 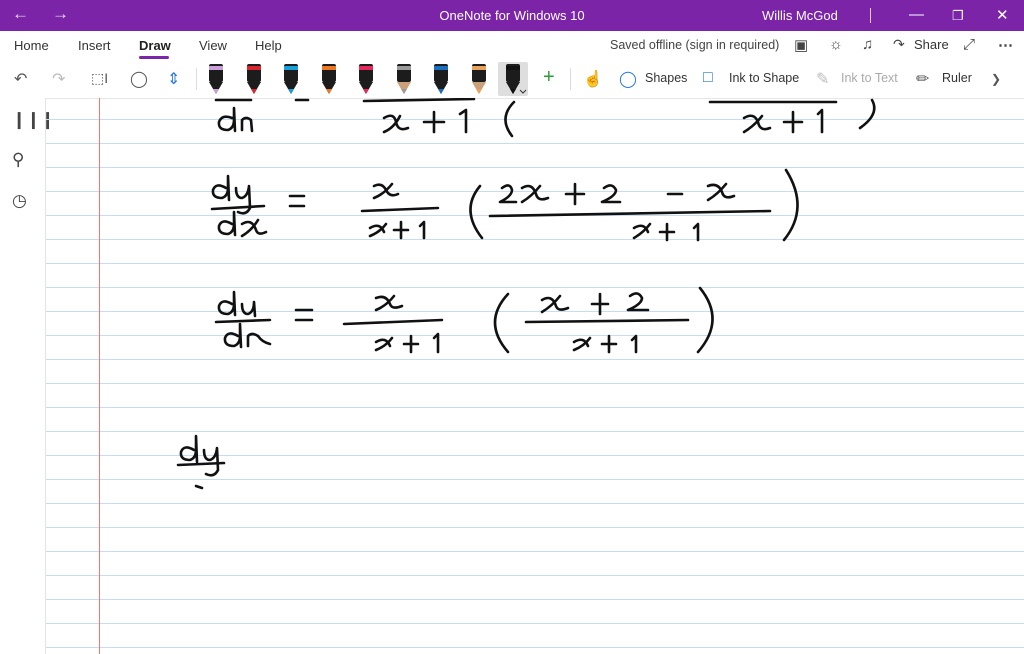 What do you see at coordinates (823, 79) in the screenshot?
I see `ink-to-text-icon: ✎` at bounding box center [823, 79].